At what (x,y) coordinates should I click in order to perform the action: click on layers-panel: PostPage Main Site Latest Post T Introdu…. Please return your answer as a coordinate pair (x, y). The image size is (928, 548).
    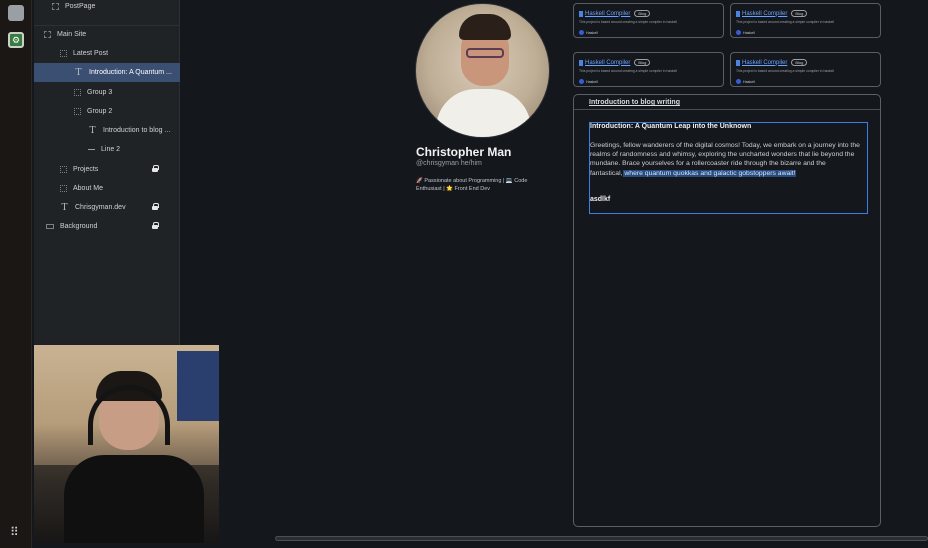
    Looking at the image, I should click on (107, 172).